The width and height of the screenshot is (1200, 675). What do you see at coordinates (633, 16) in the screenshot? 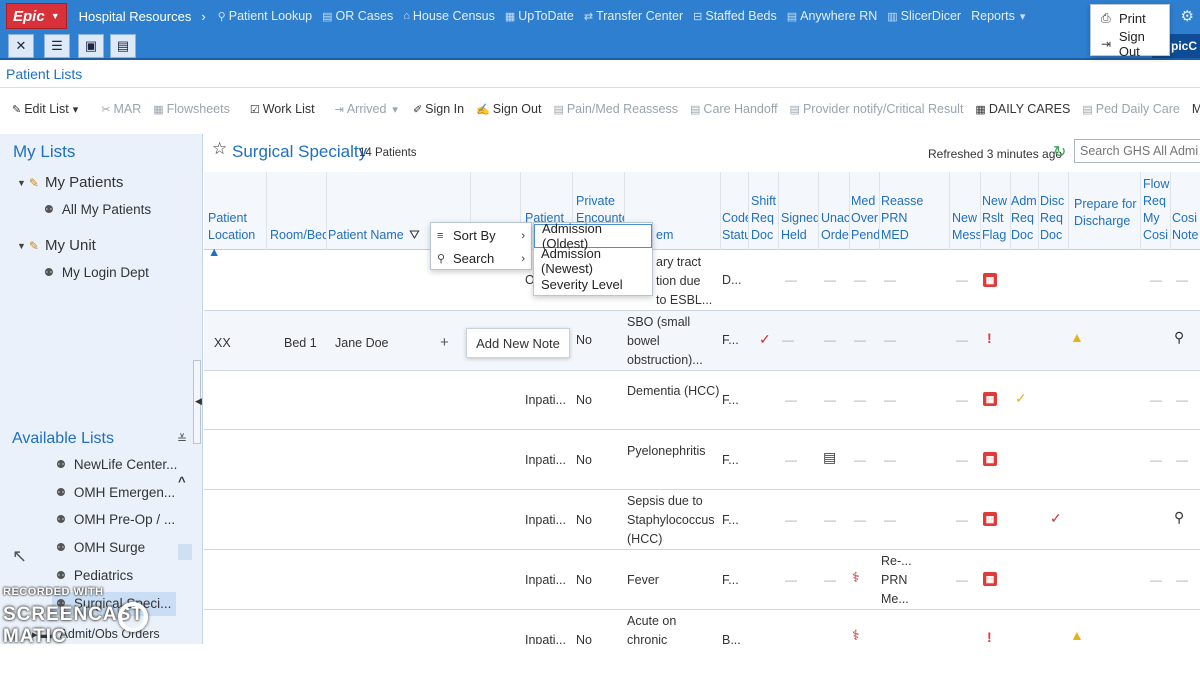
I see `nav-transfer-center: ⇄ Transfer Center` at bounding box center [633, 16].